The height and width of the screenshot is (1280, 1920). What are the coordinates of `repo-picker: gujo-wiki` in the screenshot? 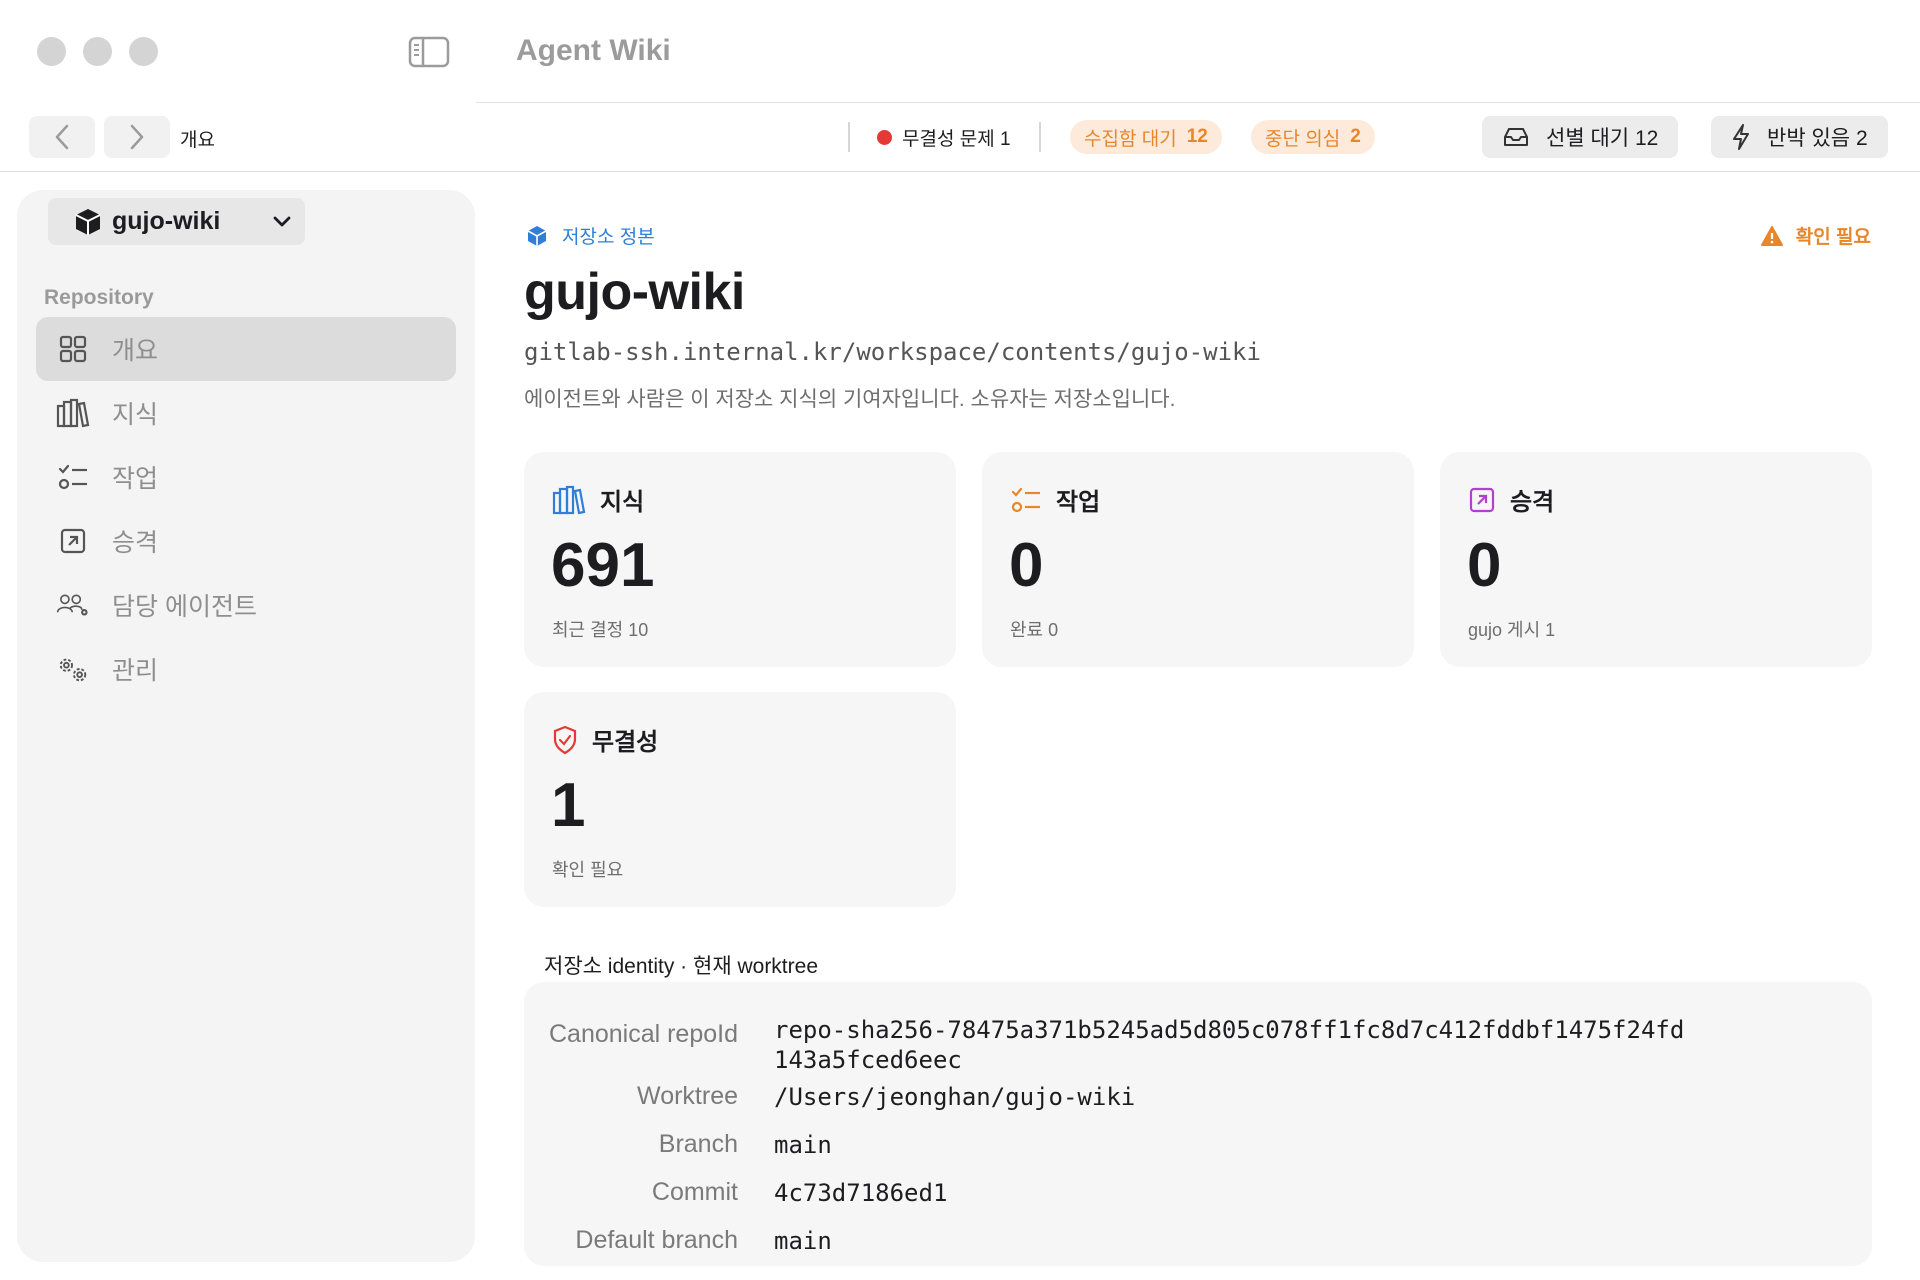 It's located at (176, 221).